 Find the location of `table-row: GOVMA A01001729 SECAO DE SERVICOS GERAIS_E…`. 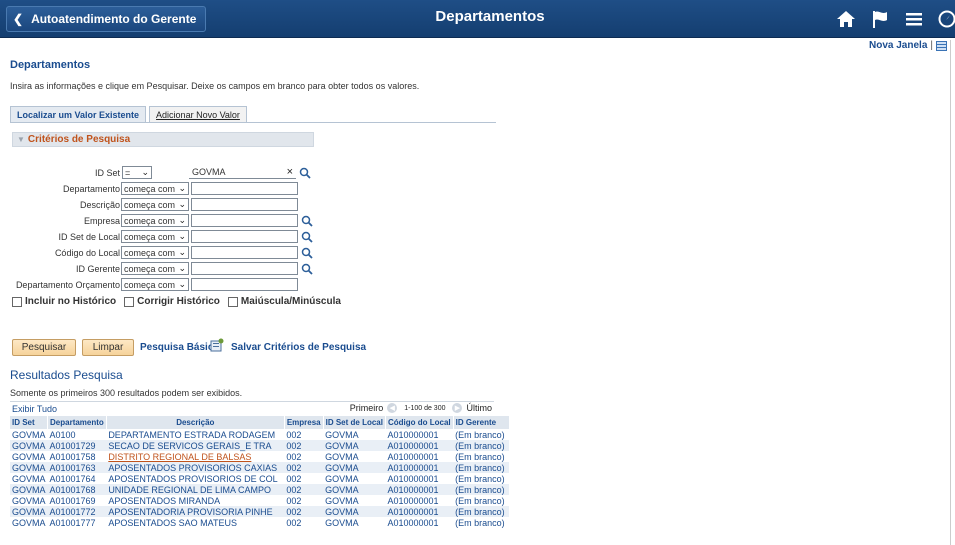

table-row: GOVMA A01001729 SECAO DE SERVICOS GERAIS_E… is located at coordinates (260, 445).